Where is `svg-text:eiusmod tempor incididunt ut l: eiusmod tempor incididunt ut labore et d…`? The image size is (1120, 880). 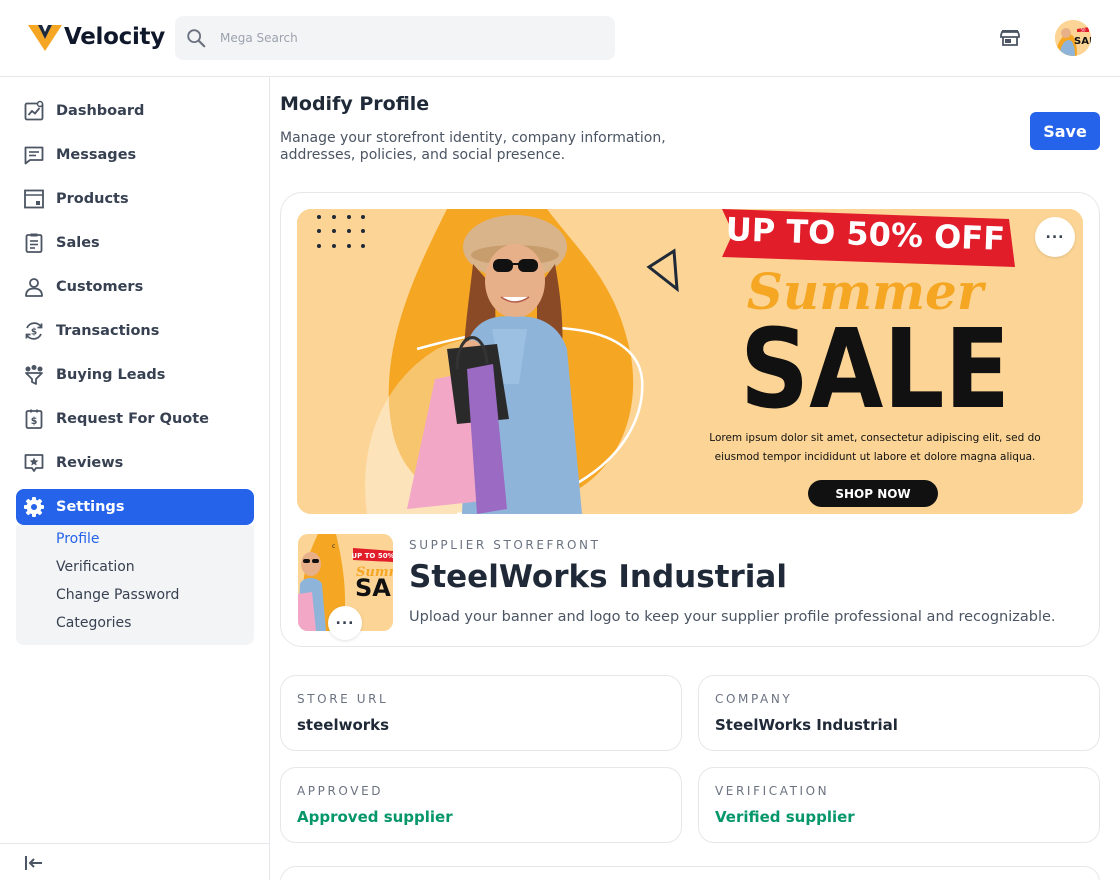
svg-text:eiusmod tempor incididunt ut l: eiusmod tempor incididunt ut labore et d… is located at coordinates (875, 457).